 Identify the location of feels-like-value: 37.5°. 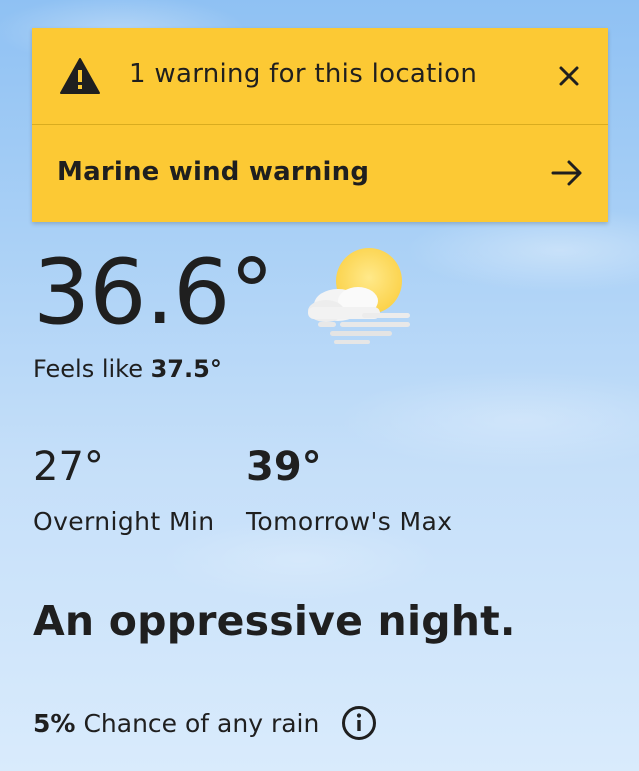
(186, 369).